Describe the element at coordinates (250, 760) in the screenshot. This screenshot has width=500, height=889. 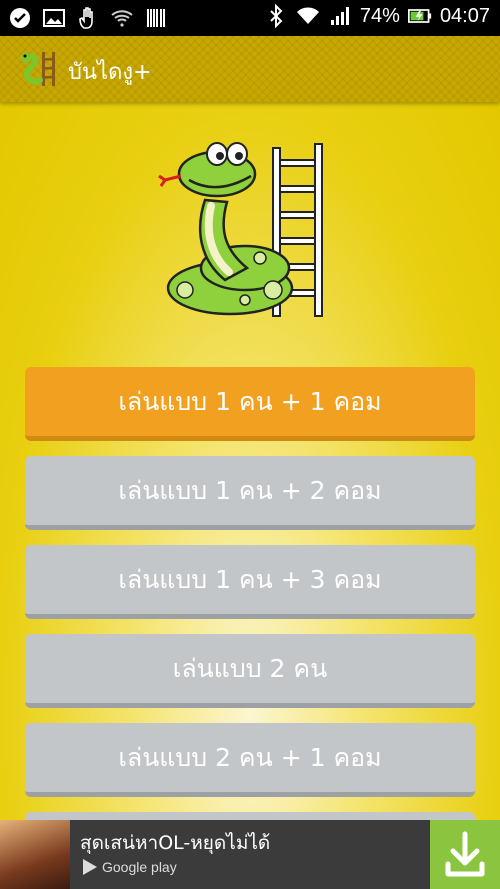
I see `play-2p-1cpu-button: เล่นแบบ 2 คน + 1 คอม` at that location.